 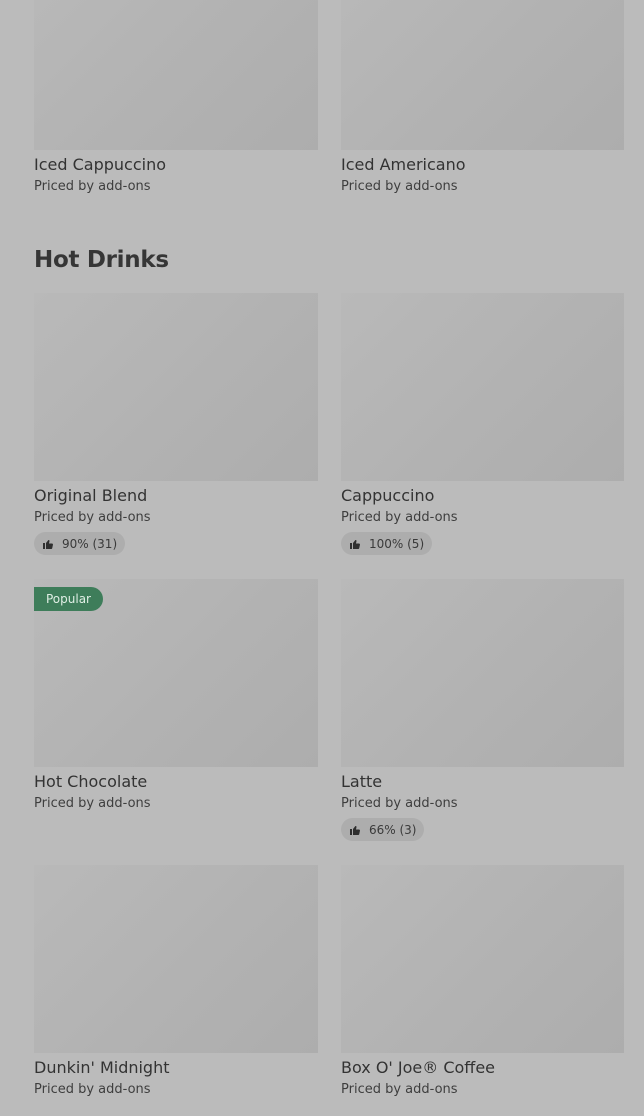 I want to click on menu-item-iced-americano: Iced Americano Priced by add-ons, so click(x=482, y=97).